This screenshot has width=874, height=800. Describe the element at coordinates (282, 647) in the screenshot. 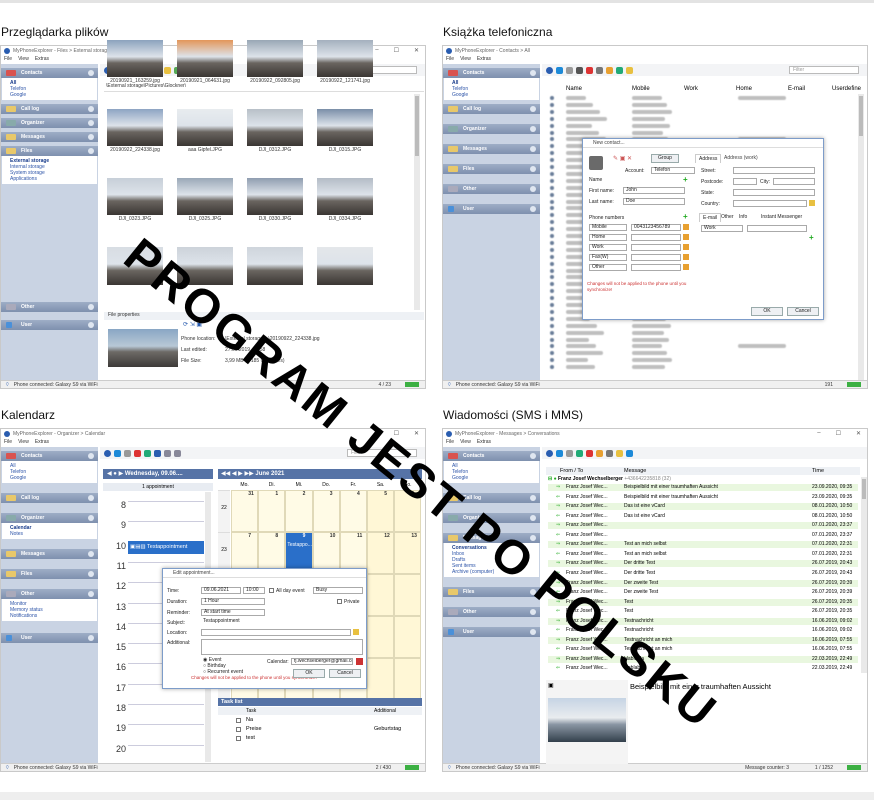

I see `additional-field` at that location.